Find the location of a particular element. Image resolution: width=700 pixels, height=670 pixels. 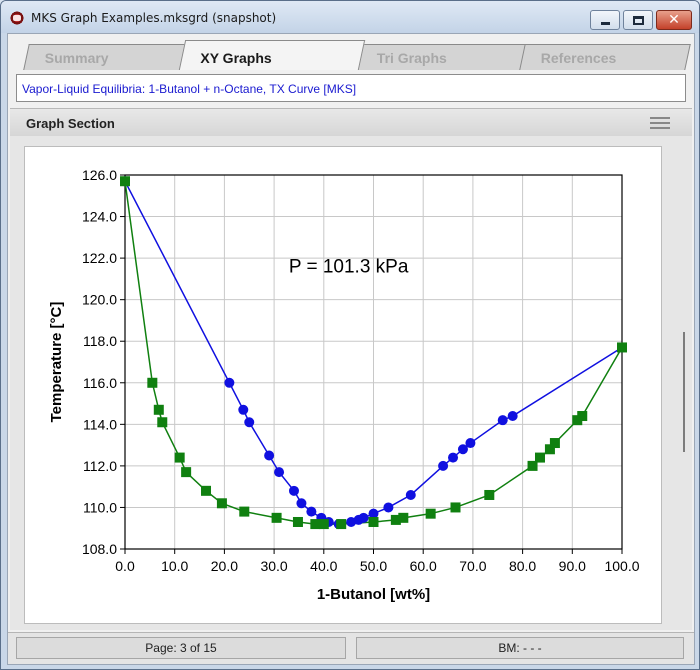

section-header: Graph Section is located at coordinates (351, 122).